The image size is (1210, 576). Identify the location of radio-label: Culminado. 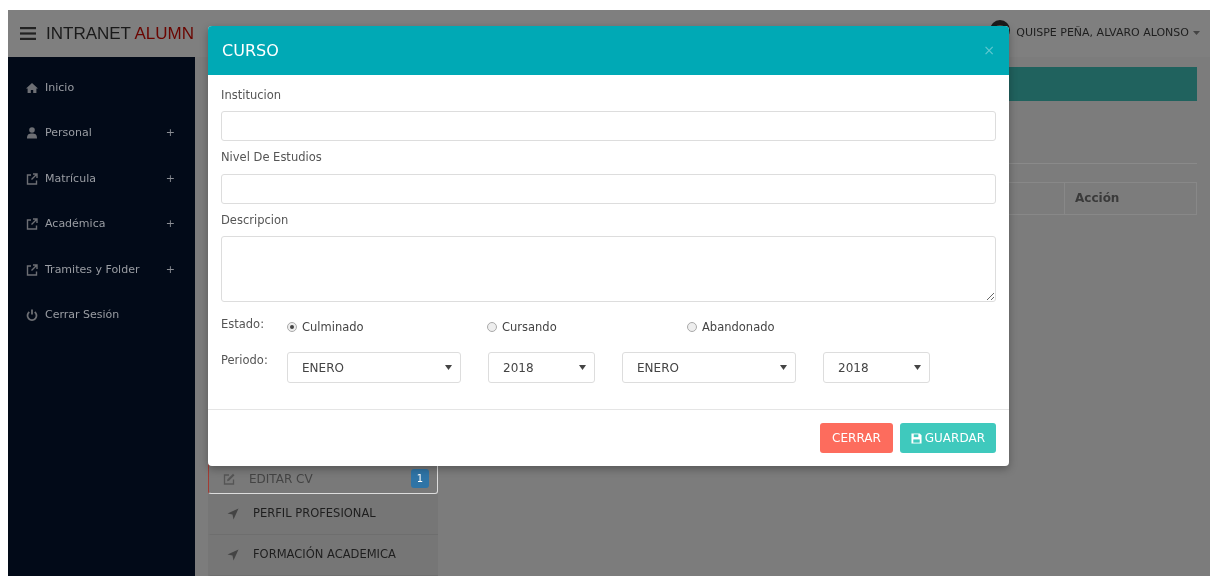
(333, 327).